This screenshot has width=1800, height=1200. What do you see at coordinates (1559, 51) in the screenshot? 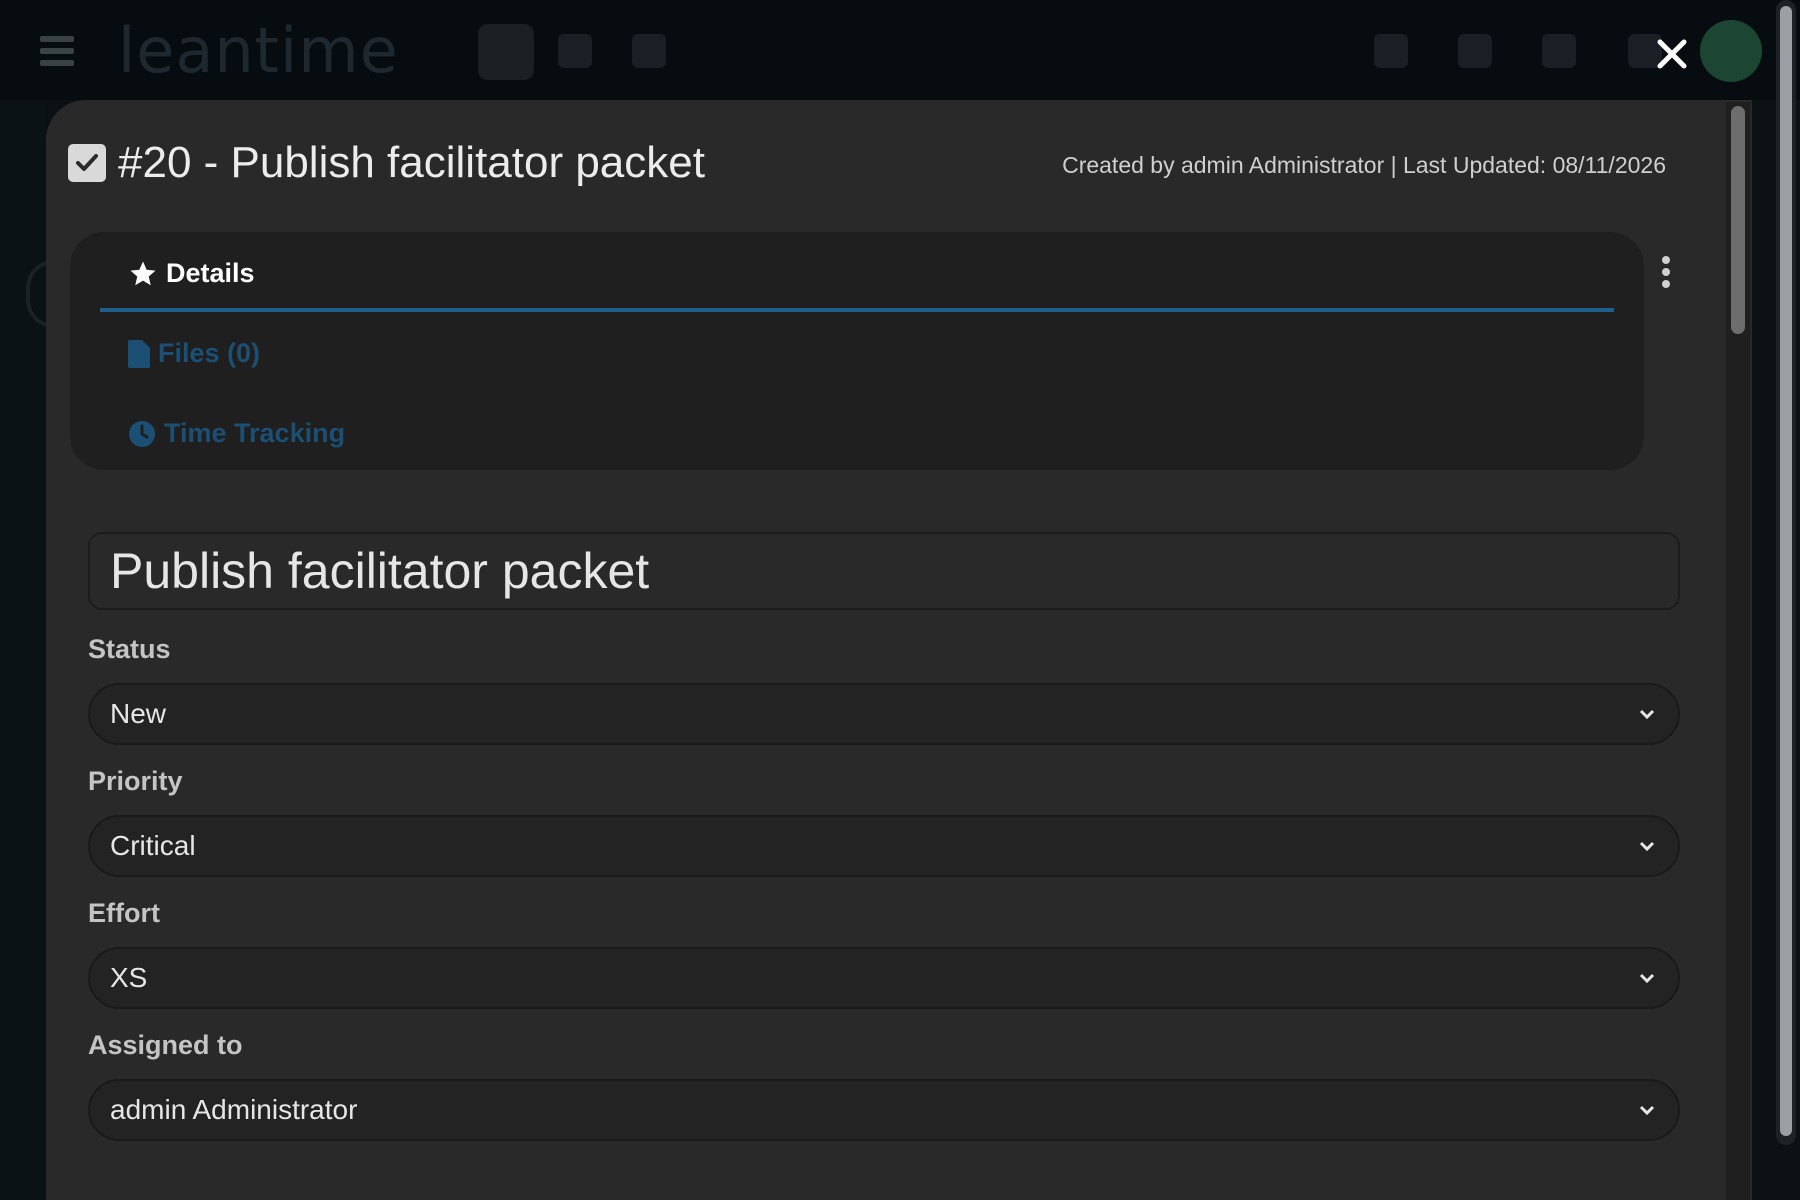
I see `bell-icon` at bounding box center [1559, 51].